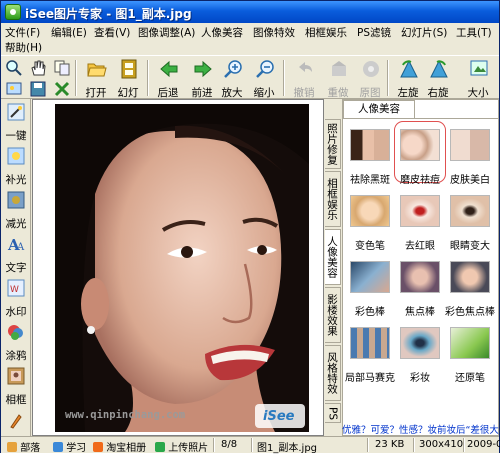 The width and height of the screenshot is (500, 454). I want to click on effect-restore-pen: 还原笔, so click(470, 354).